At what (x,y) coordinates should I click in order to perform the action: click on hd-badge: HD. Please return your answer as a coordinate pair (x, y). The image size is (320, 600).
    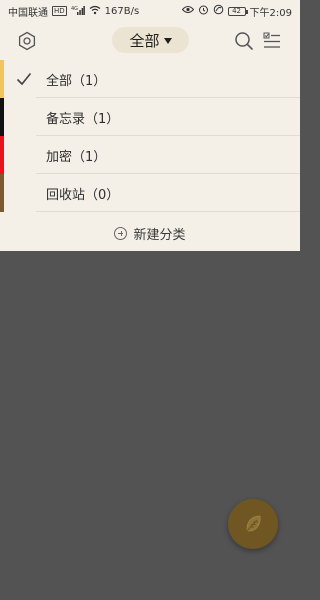
    Looking at the image, I should click on (59, 11).